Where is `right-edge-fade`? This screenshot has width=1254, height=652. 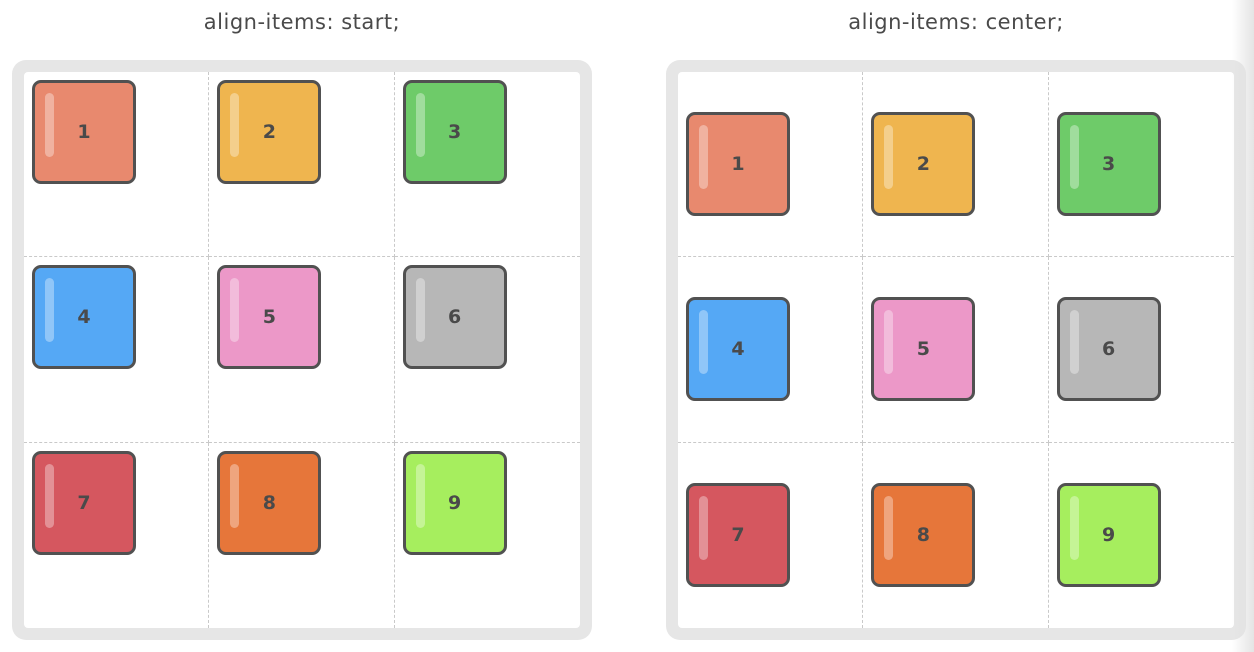
right-edge-fade is located at coordinates (1243, 326).